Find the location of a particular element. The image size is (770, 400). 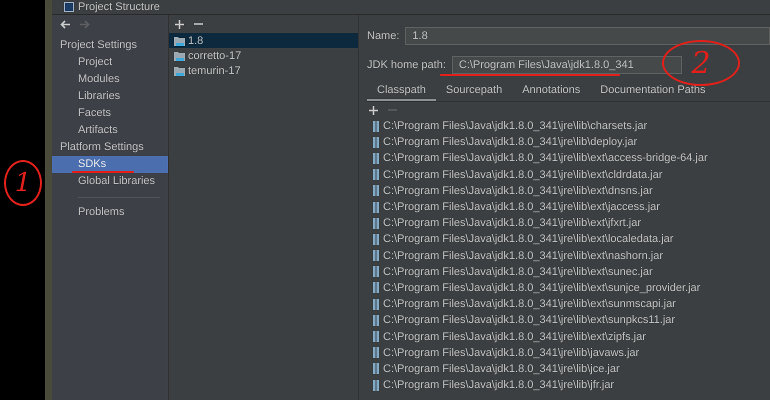

classpath-entry: C:\Program Files\Java\jdk1.8.0_341\jre\lib\charsets.jar is located at coordinates (515, 126).